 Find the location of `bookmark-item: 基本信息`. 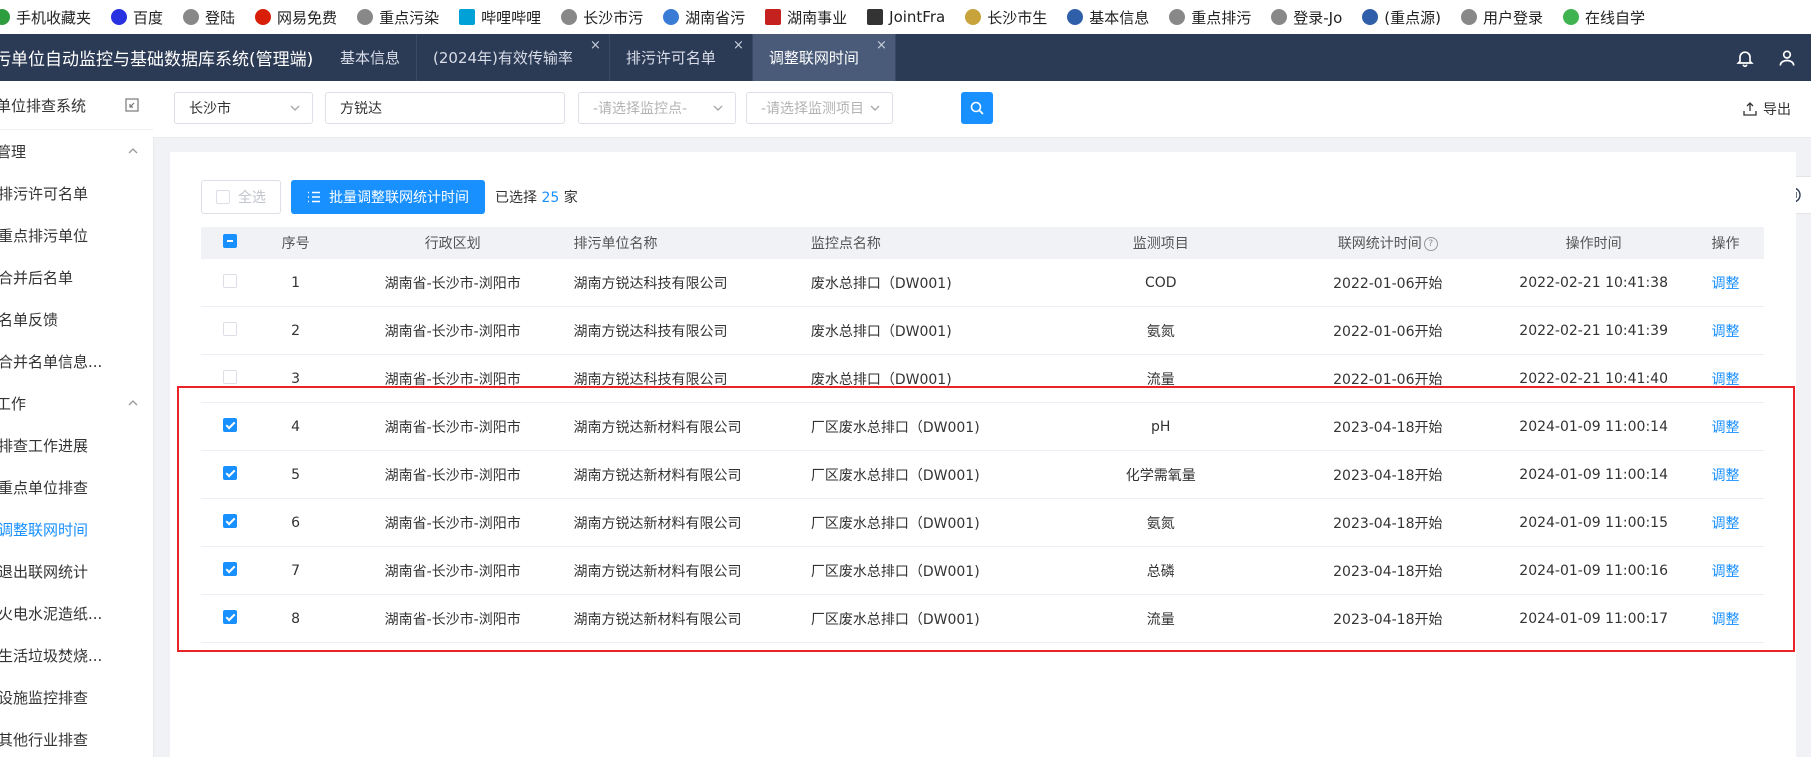

bookmark-item: 基本信息 is located at coordinates (1108, 17).